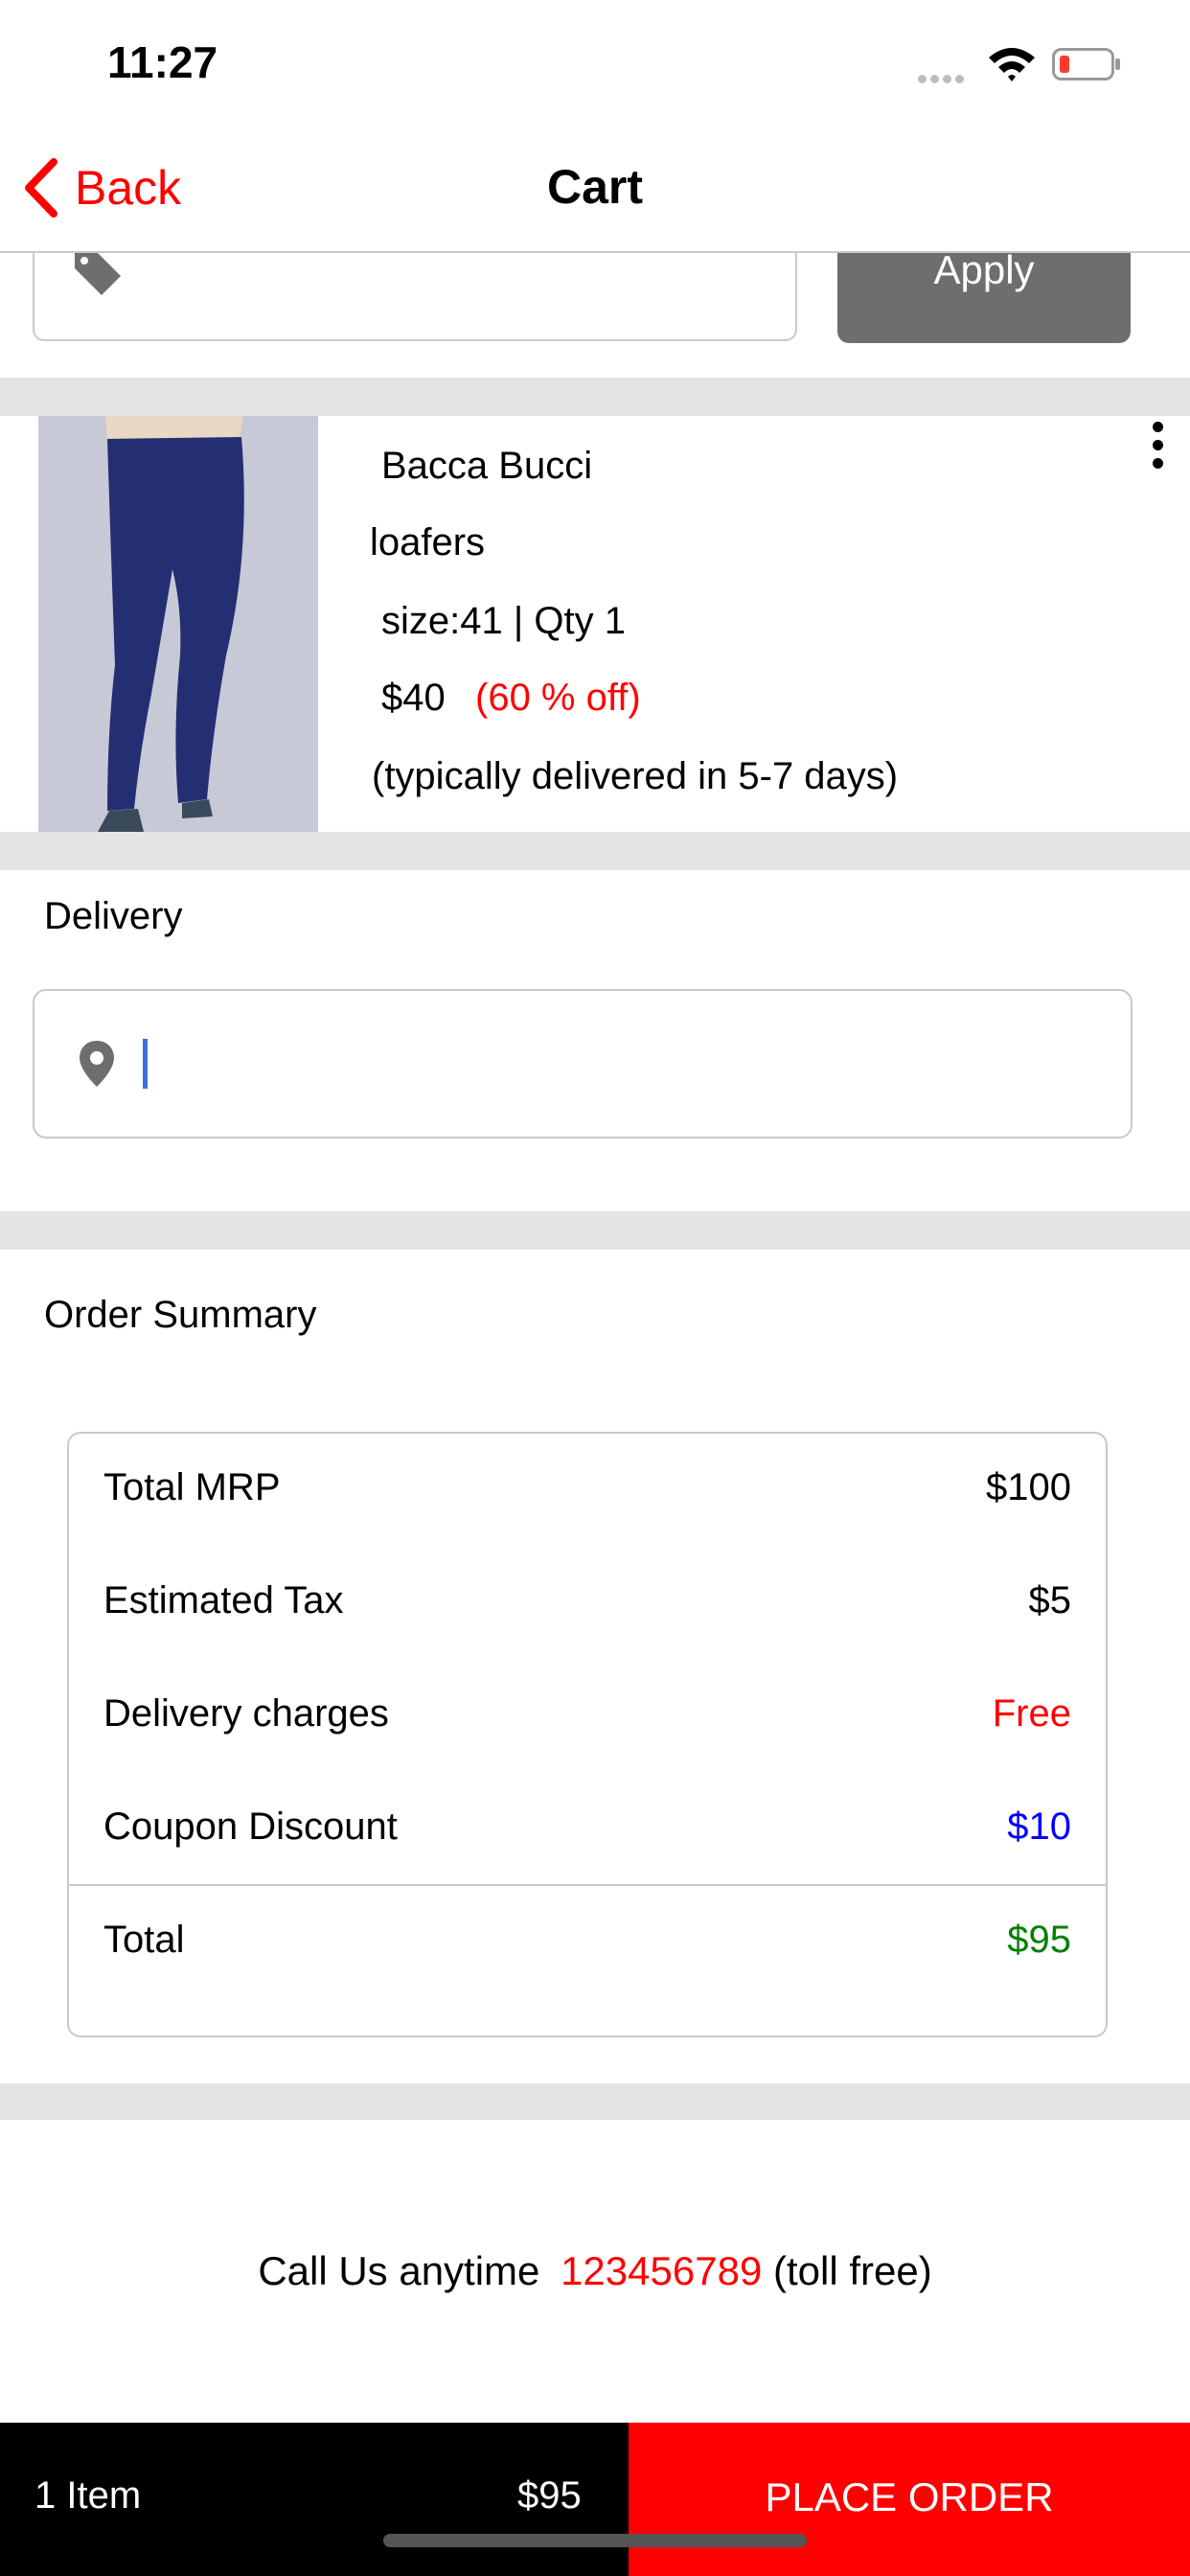 The height and width of the screenshot is (2576, 1190). Describe the element at coordinates (595, 187) in the screenshot. I see `page-title: Cart` at that location.